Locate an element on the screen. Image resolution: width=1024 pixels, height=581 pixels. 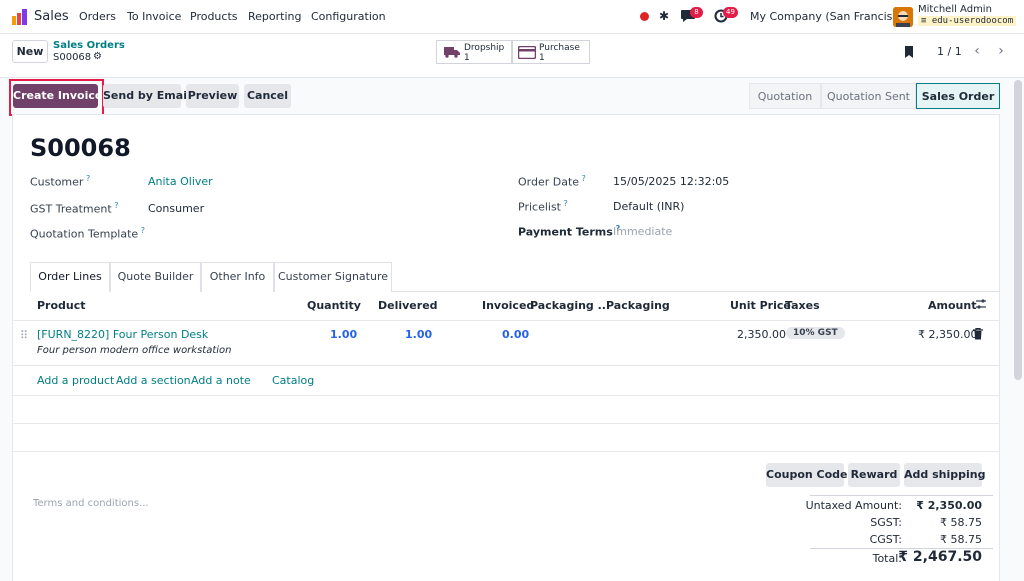
tab-quote-builder: Quote Builder is located at coordinates (155, 277).